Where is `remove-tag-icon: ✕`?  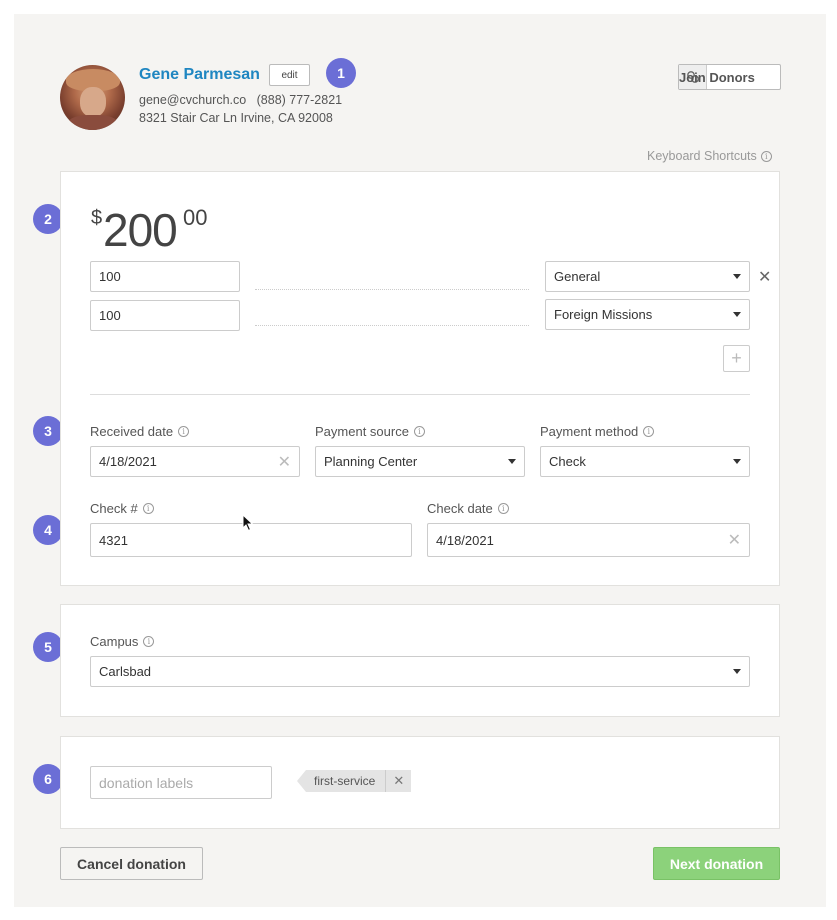 remove-tag-icon: ✕ is located at coordinates (398, 781).